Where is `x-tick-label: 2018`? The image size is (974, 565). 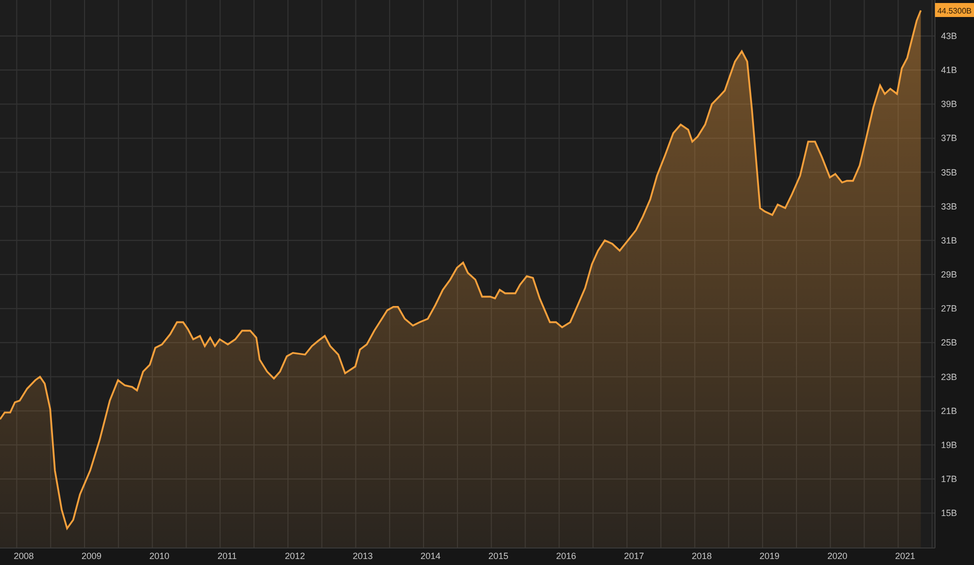
x-tick-label: 2018 is located at coordinates (702, 556).